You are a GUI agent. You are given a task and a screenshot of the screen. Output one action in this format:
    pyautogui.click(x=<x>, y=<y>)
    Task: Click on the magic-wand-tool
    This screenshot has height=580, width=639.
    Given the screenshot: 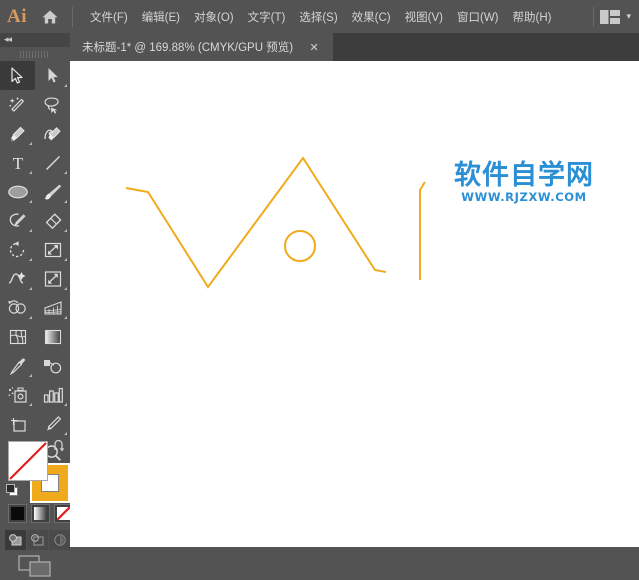 What is the action you would take?
    pyautogui.click(x=17, y=104)
    